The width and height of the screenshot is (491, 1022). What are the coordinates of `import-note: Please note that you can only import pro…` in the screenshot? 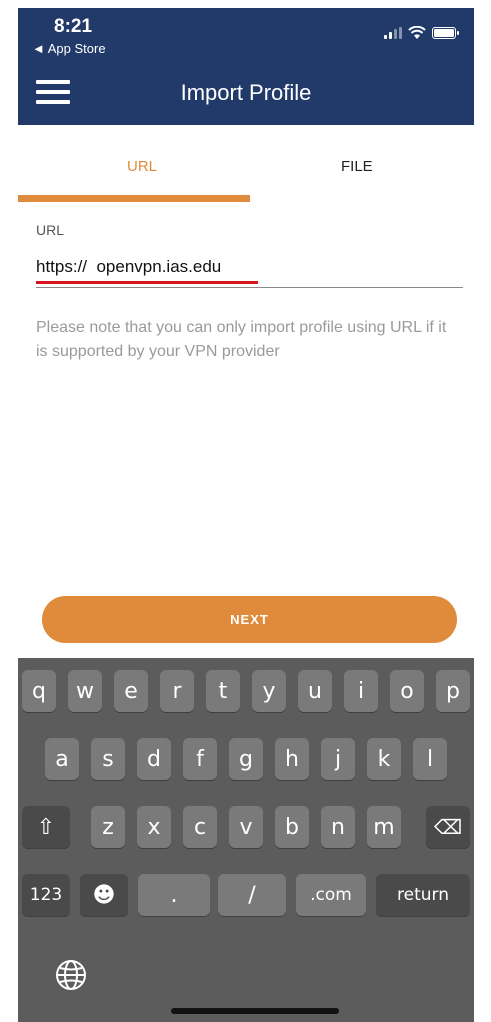 It's located at (241, 339).